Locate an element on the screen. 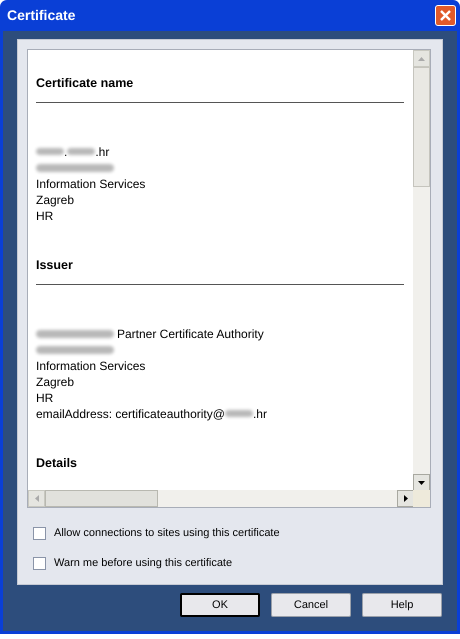 This screenshot has width=460, height=639. scroll-right-button is located at coordinates (405, 498).